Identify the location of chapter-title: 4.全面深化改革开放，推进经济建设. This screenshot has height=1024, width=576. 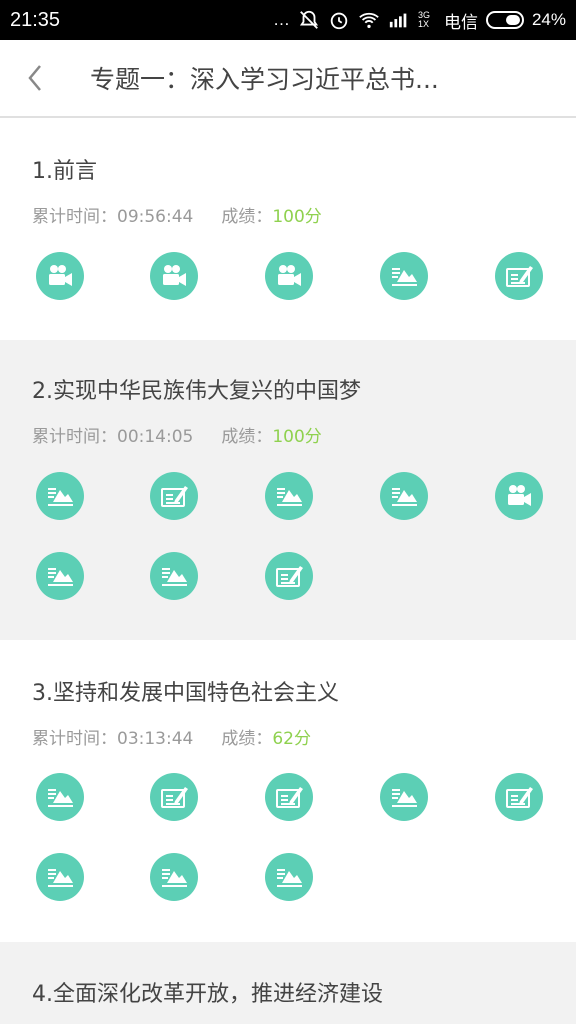
(207, 994).